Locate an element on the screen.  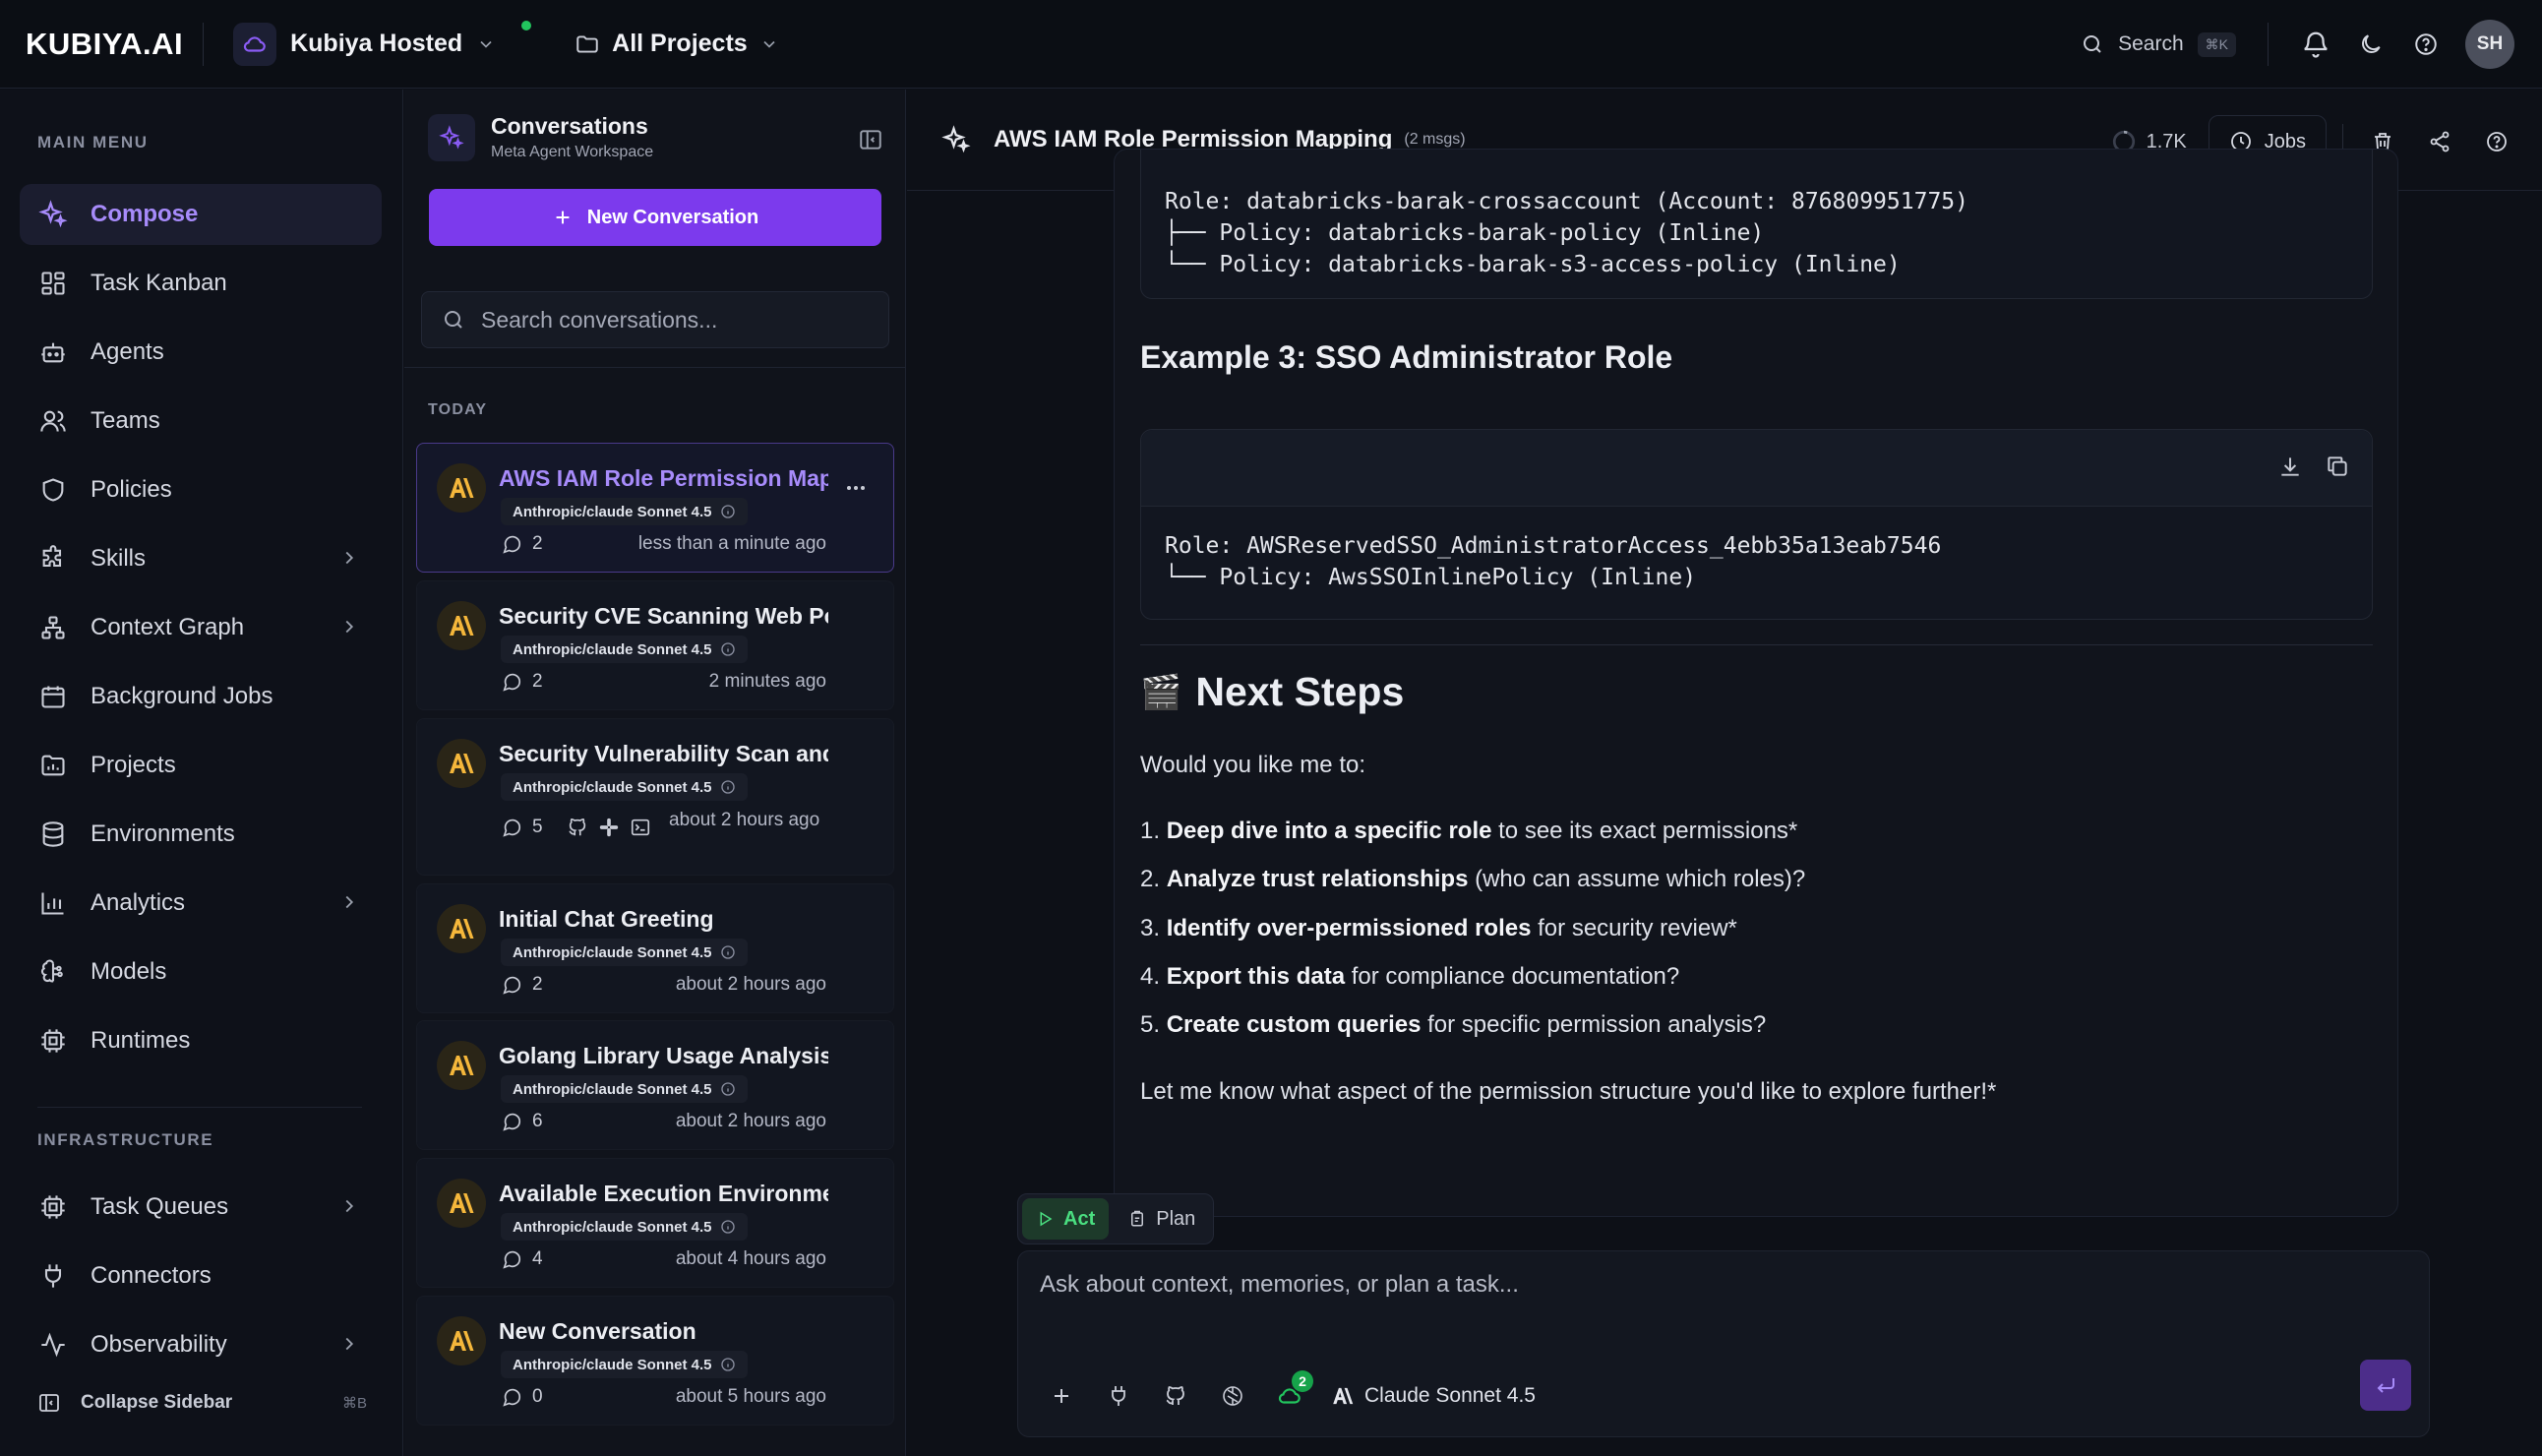
activity-icon is located at coordinates (53, 1345).